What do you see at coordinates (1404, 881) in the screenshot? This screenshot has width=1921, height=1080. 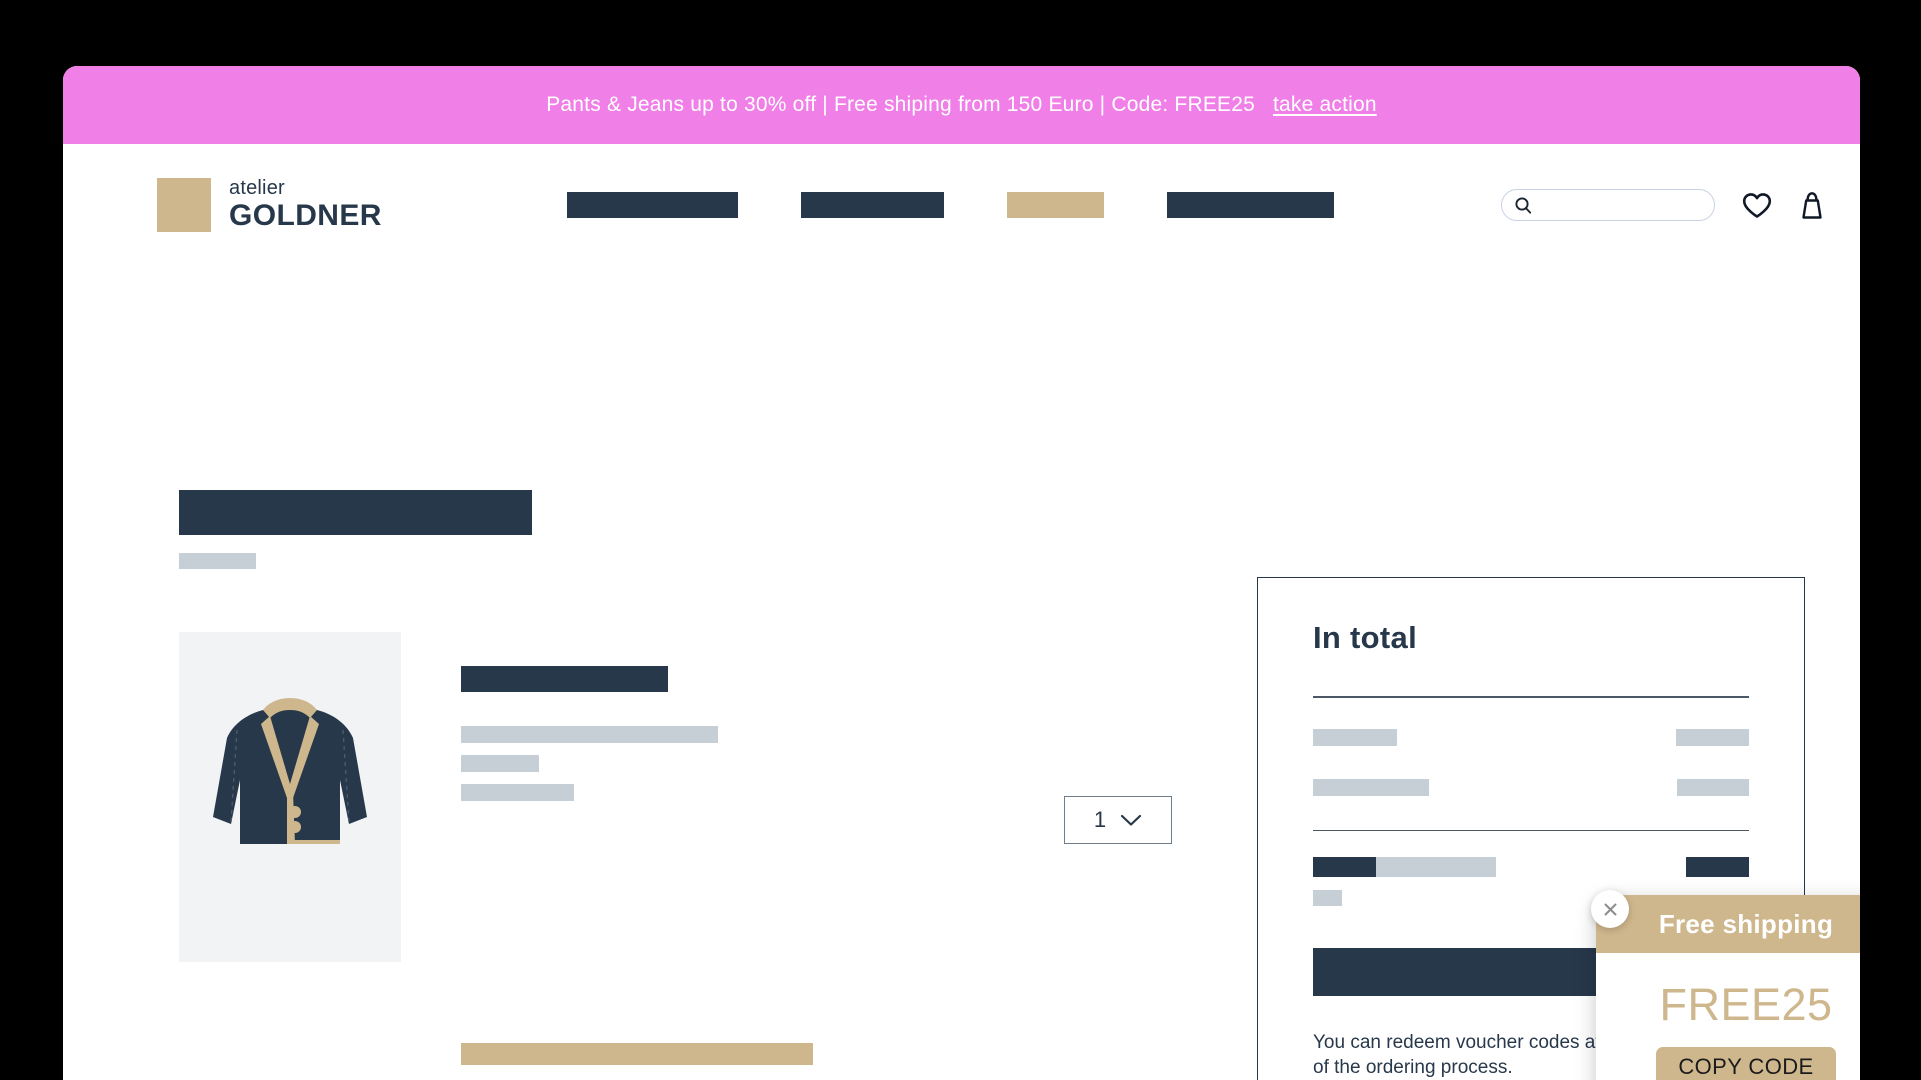 I see `summary-total-label-group` at bounding box center [1404, 881].